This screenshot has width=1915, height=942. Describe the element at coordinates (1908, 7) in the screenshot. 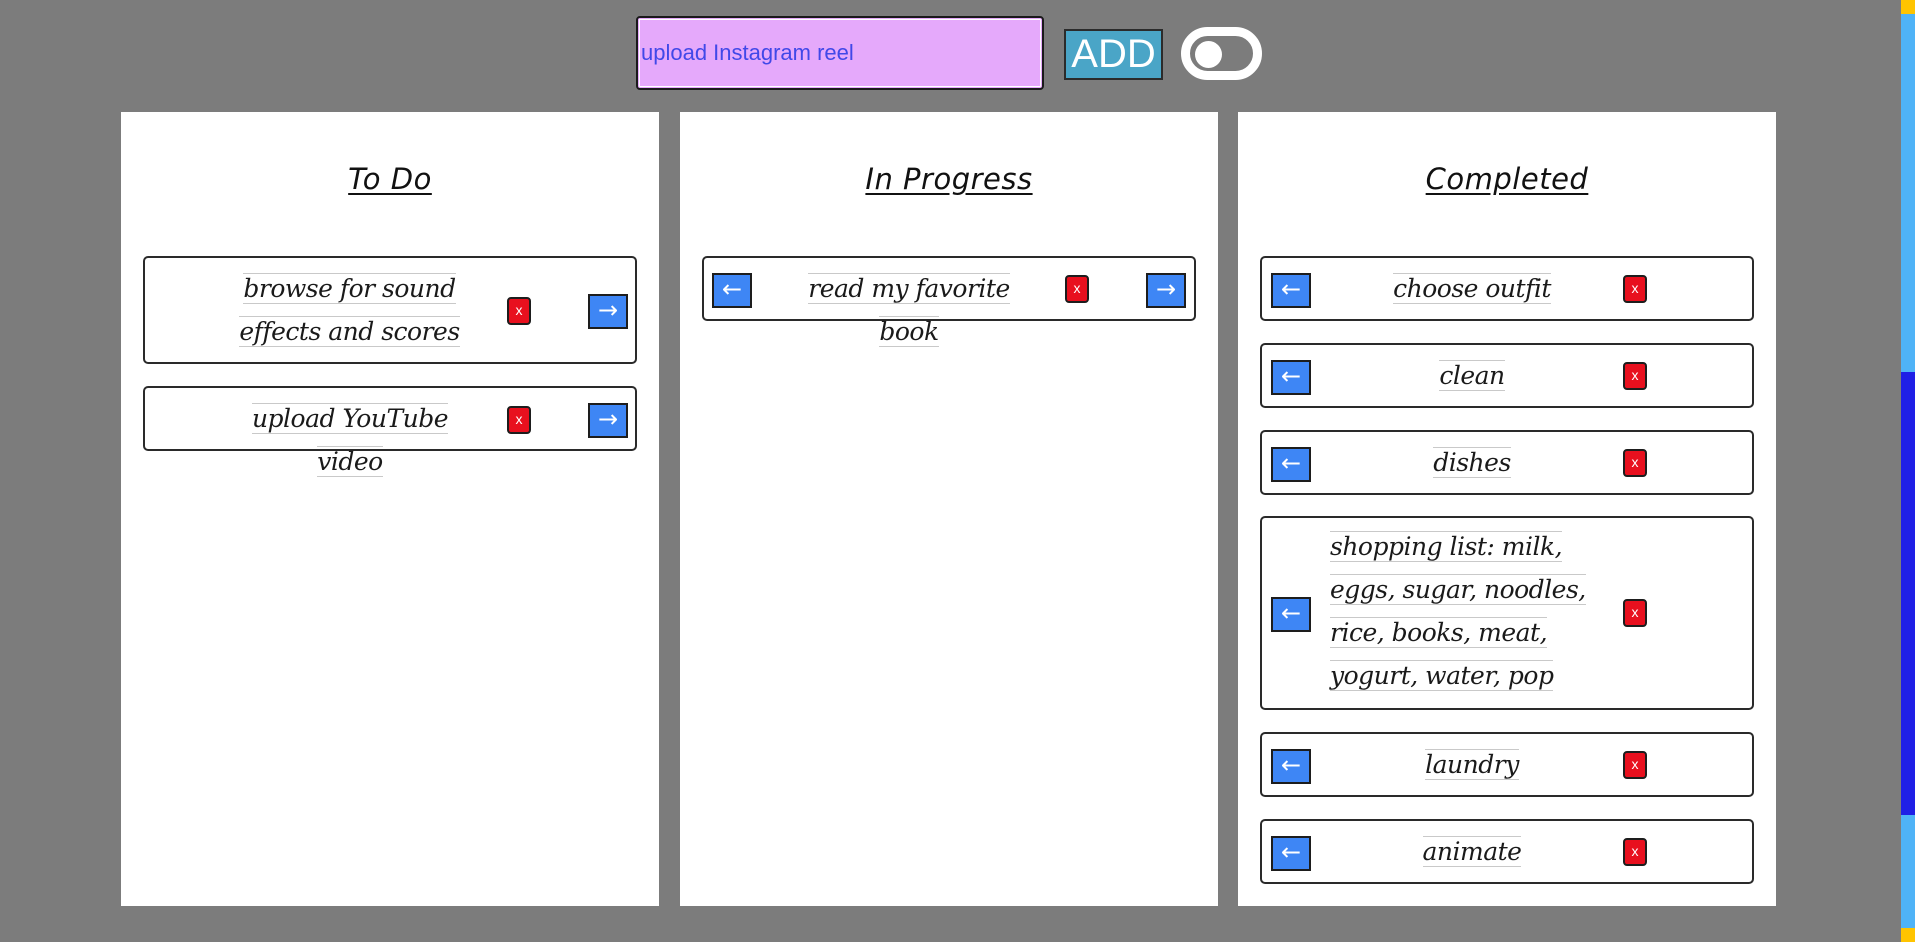

I see `scrollbar-top-cap` at that location.